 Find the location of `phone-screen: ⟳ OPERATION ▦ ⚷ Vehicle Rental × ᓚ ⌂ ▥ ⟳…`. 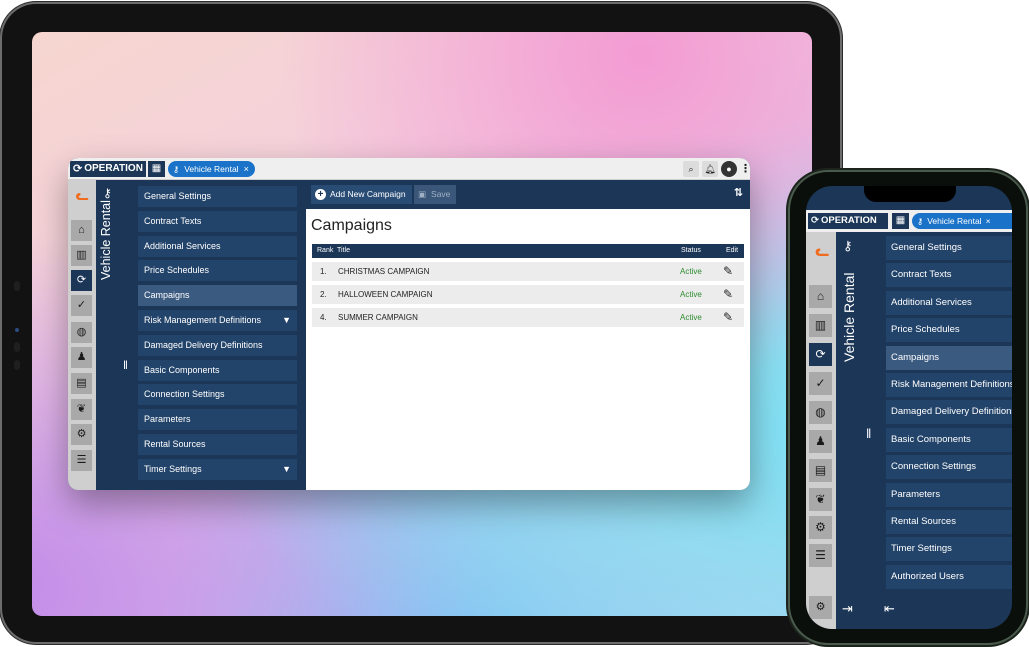

phone-screen: ⟳ OPERATION ▦ ⚷ Vehicle Rental × ᓚ ⌂ ▥ ⟳… is located at coordinates (909, 407).